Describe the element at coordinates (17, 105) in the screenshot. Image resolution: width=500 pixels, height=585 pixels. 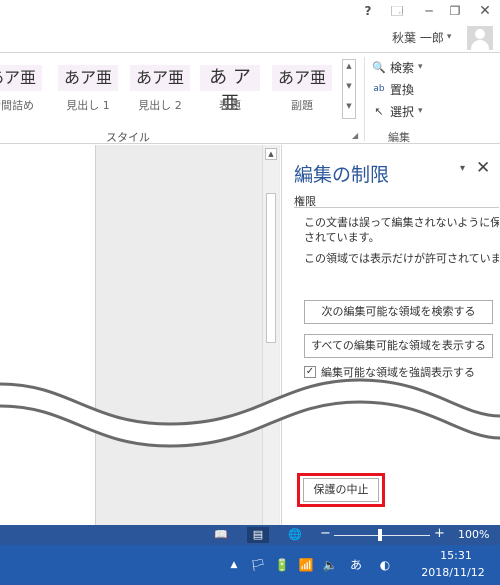
I see `style-label: 行間詰め` at that location.